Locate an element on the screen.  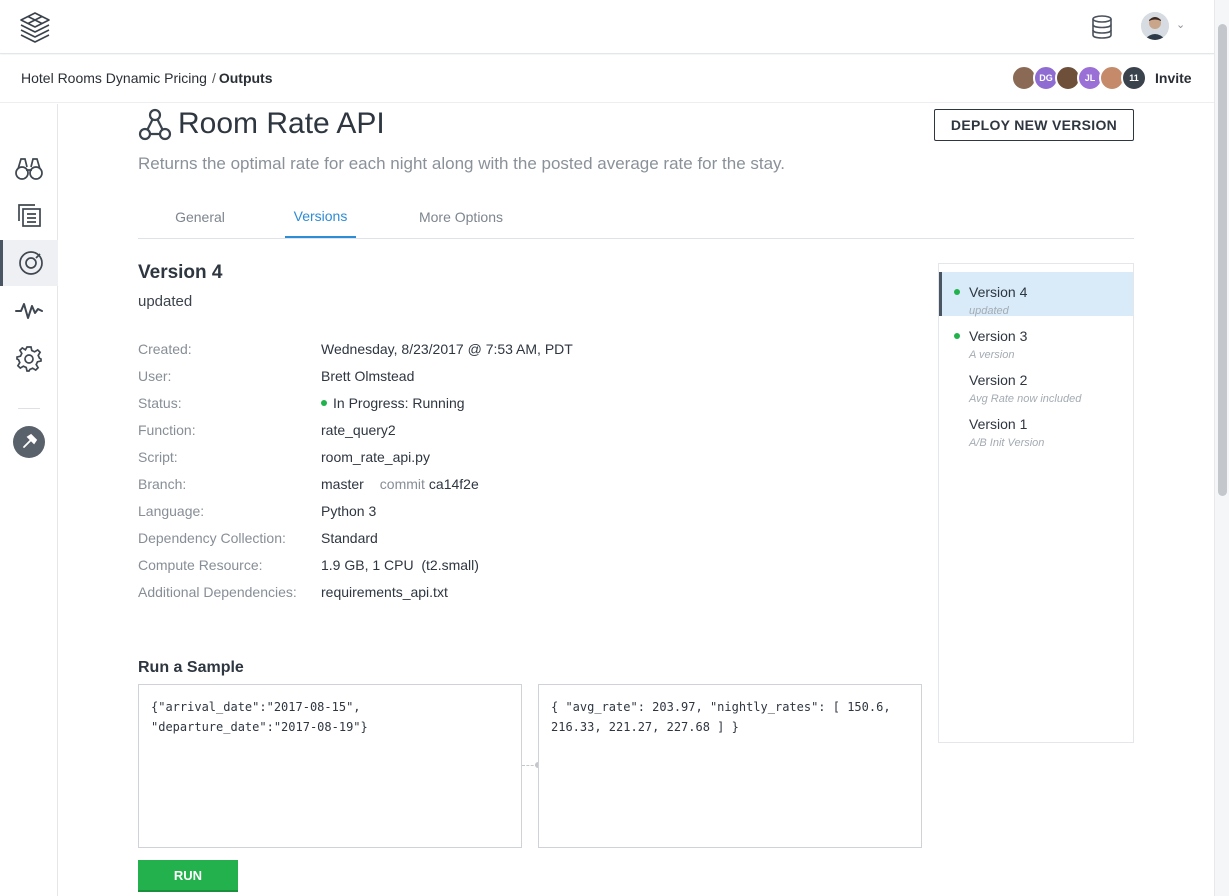
version-description: A/B Init Version is located at coordinates (1007, 443).